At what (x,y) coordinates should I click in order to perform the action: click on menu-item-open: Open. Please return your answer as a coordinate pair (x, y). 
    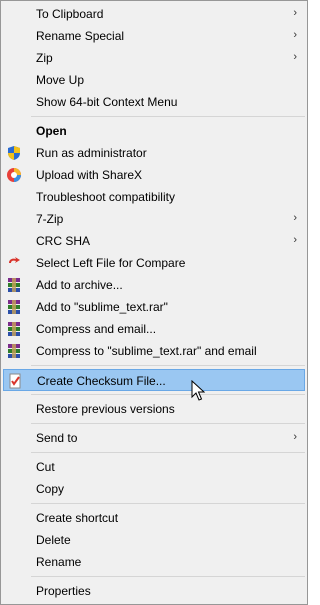
    Looking at the image, I should click on (154, 131).